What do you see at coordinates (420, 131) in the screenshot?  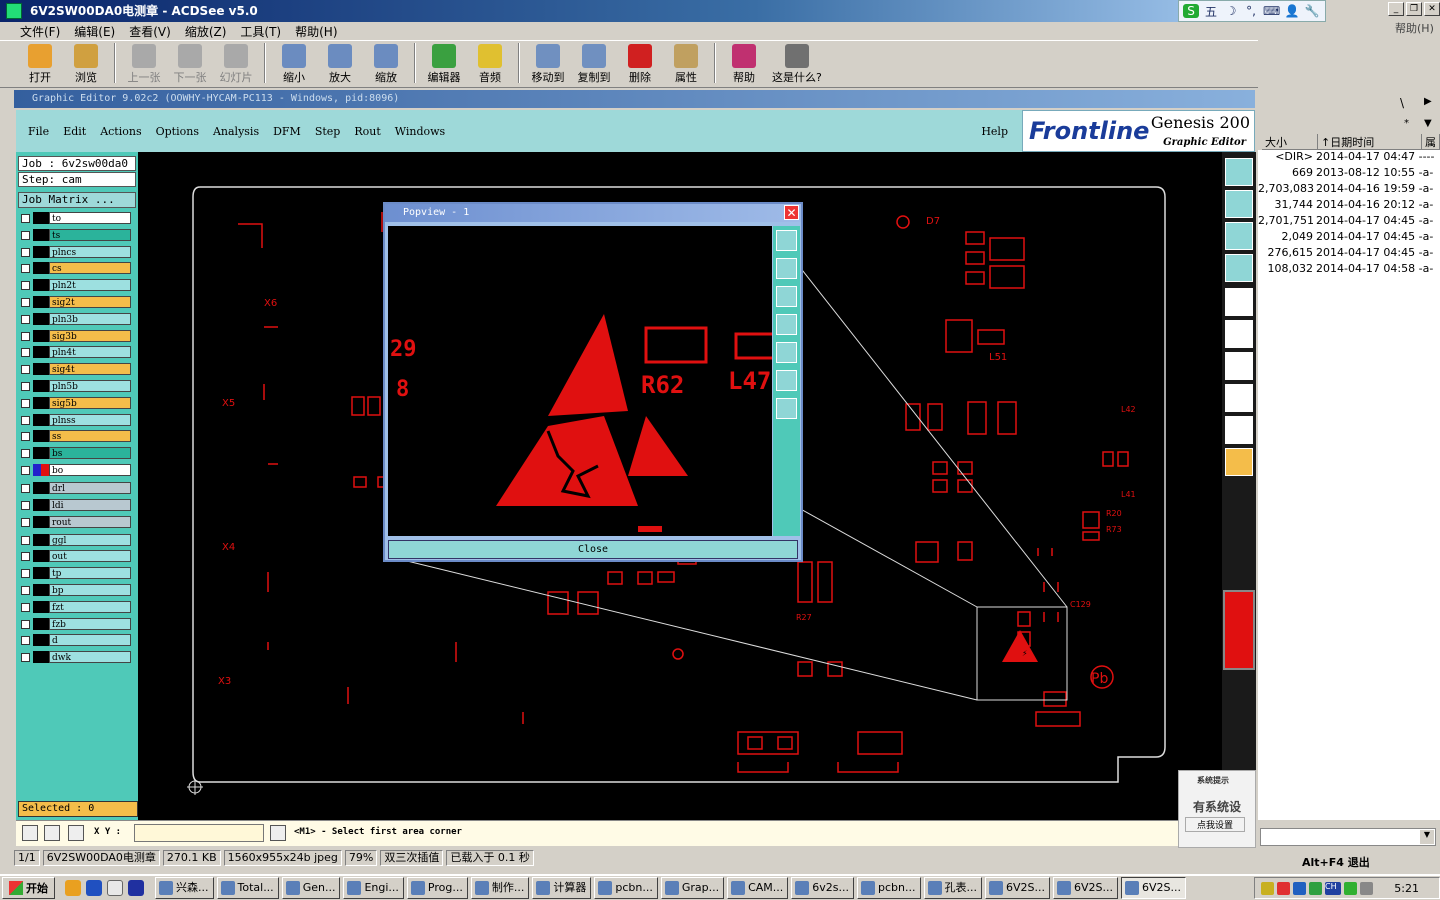 I see `genesis-menu-item: Windows` at bounding box center [420, 131].